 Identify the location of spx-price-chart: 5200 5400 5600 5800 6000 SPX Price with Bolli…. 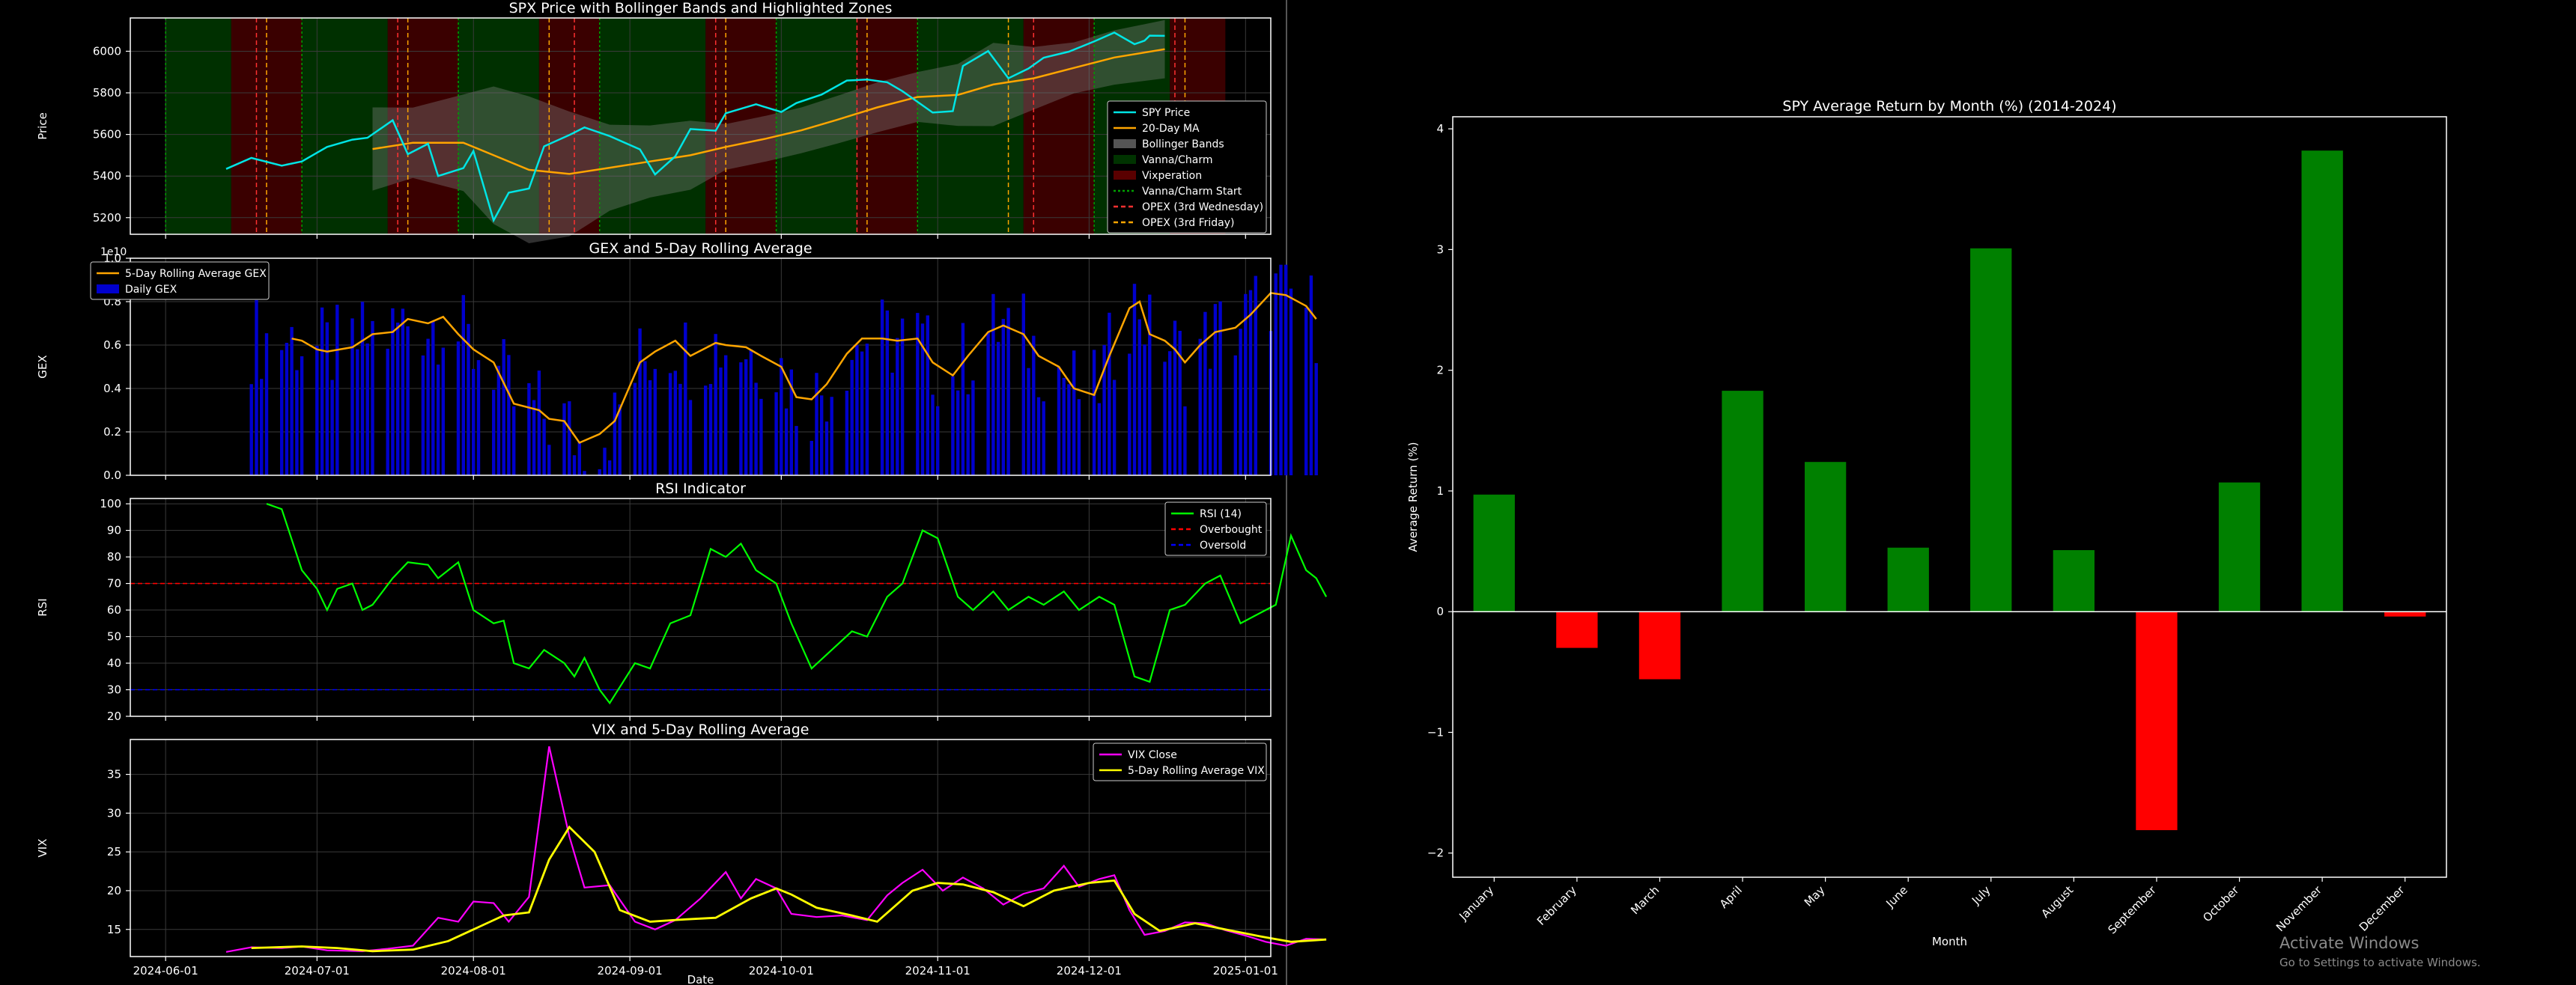
(654, 122).